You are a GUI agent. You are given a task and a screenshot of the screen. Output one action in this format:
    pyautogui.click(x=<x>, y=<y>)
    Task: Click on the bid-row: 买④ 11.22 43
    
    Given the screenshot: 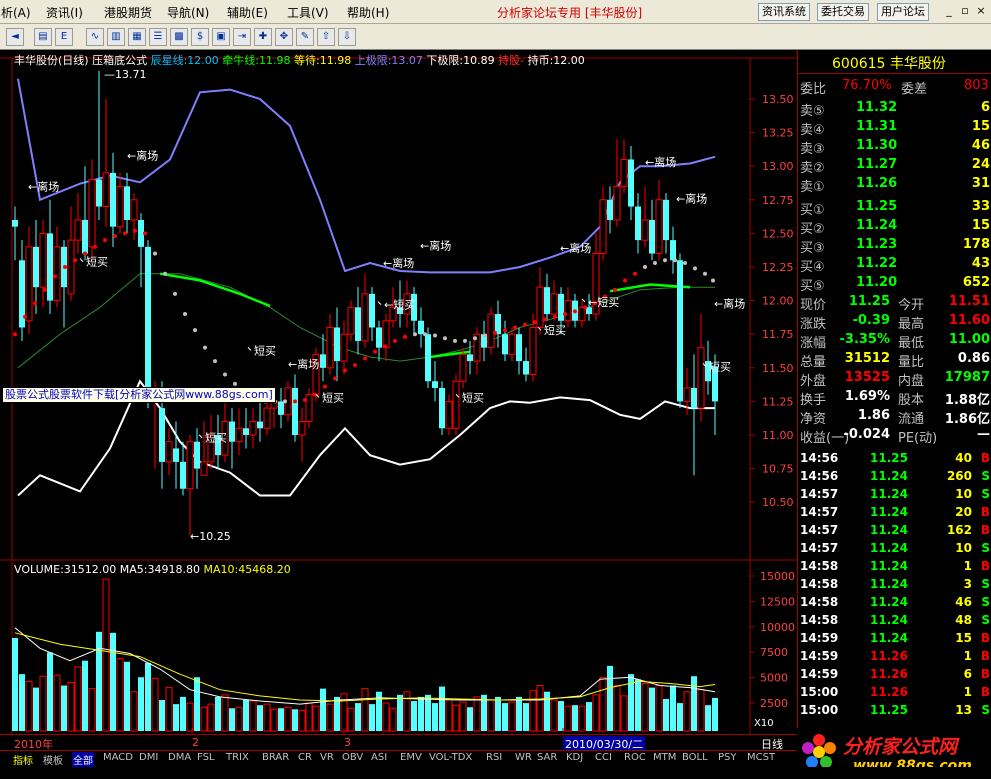 What is the action you would take?
    pyautogui.click(x=894, y=265)
    